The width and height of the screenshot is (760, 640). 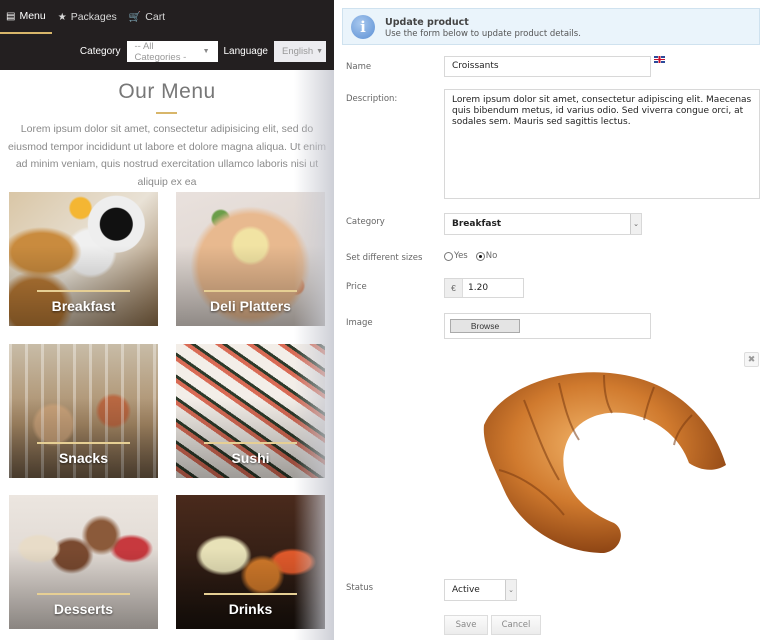 What do you see at coordinates (480, 256) in the screenshot?
I see `sizes-no-radio` at bounding box center [480, 256].